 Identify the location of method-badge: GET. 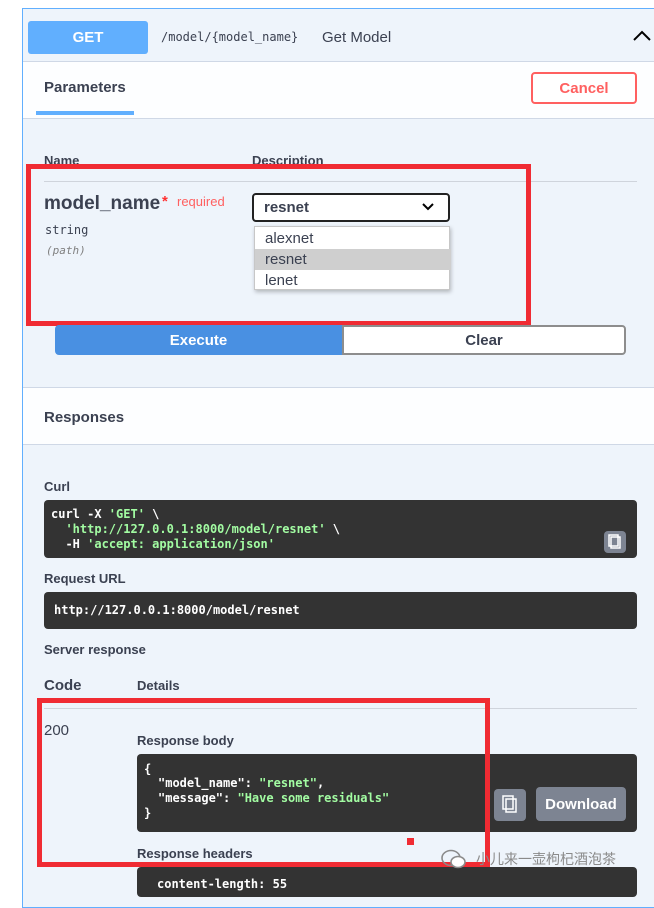
(88, 37).